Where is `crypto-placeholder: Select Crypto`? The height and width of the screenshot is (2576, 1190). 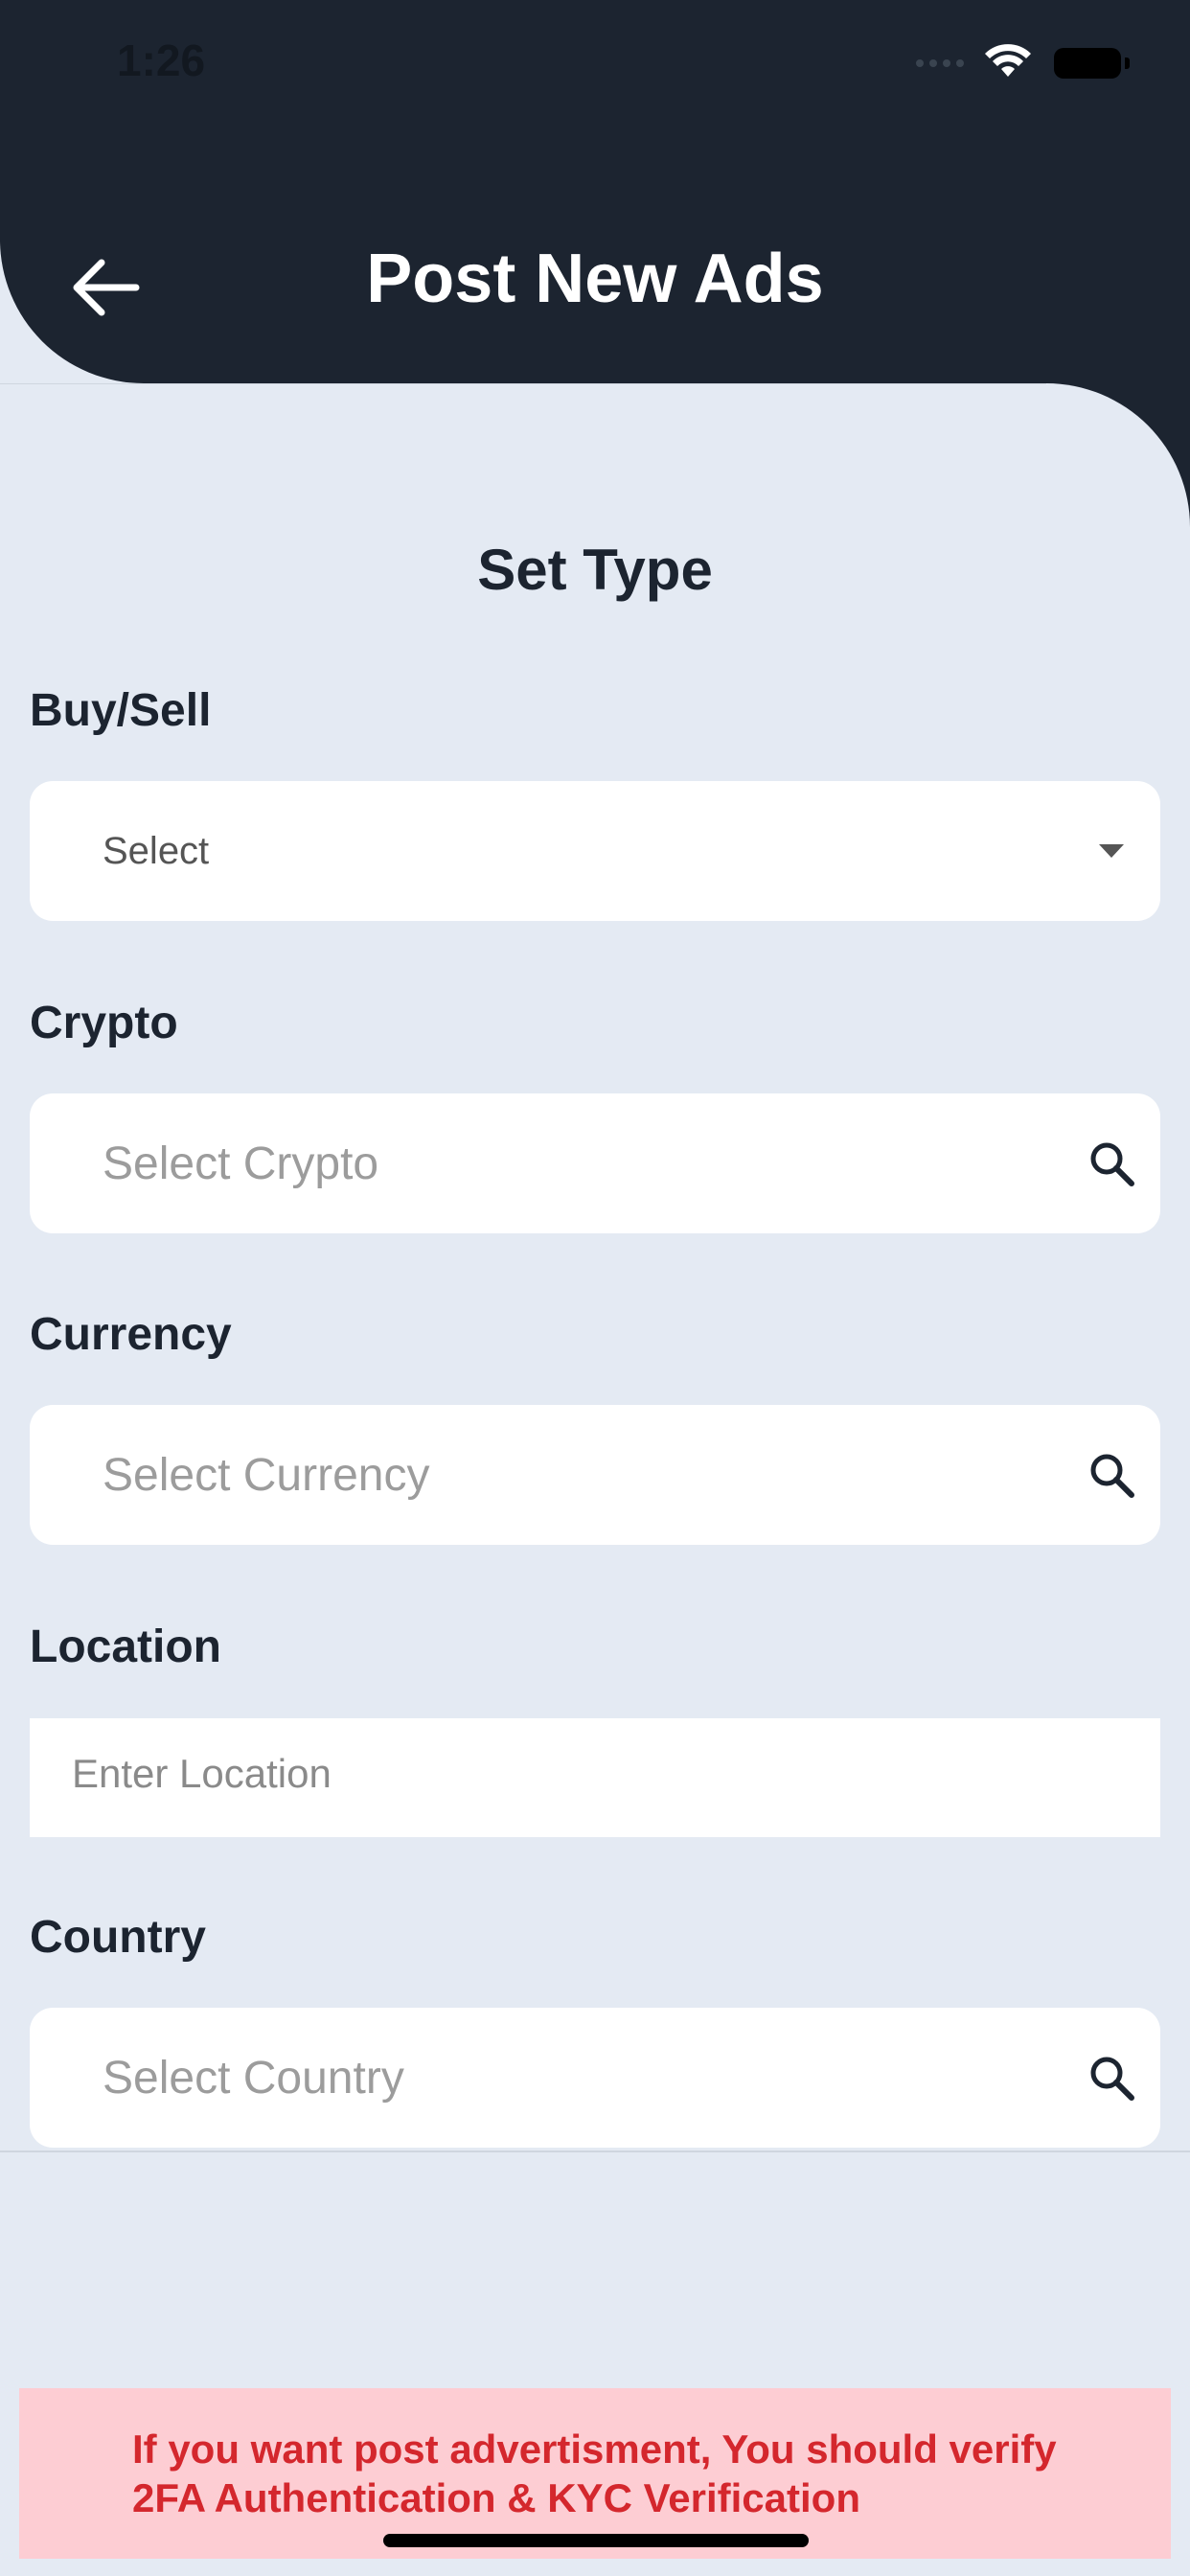
crypto-placeholder: Select Crypto is located at coordinates (241, 1163).